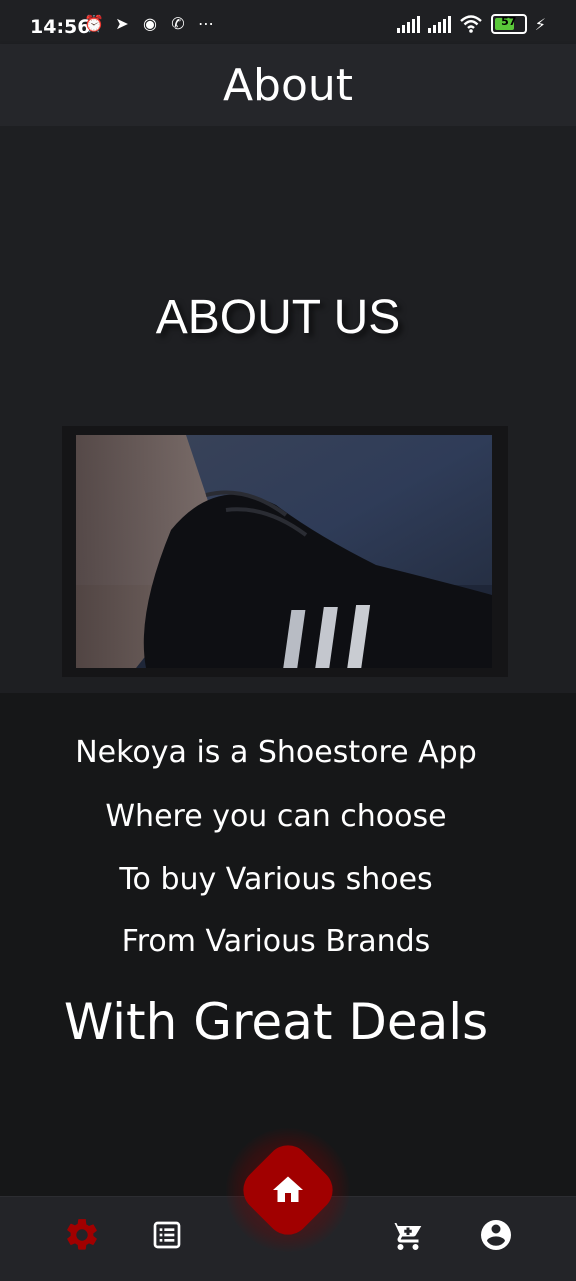 Image resolution: width=576 pixels, height=1281 pixels. Describe the element at coordinates (178, 23) in the screenshot. I see `whatsapp-icon: ✆` at that location.